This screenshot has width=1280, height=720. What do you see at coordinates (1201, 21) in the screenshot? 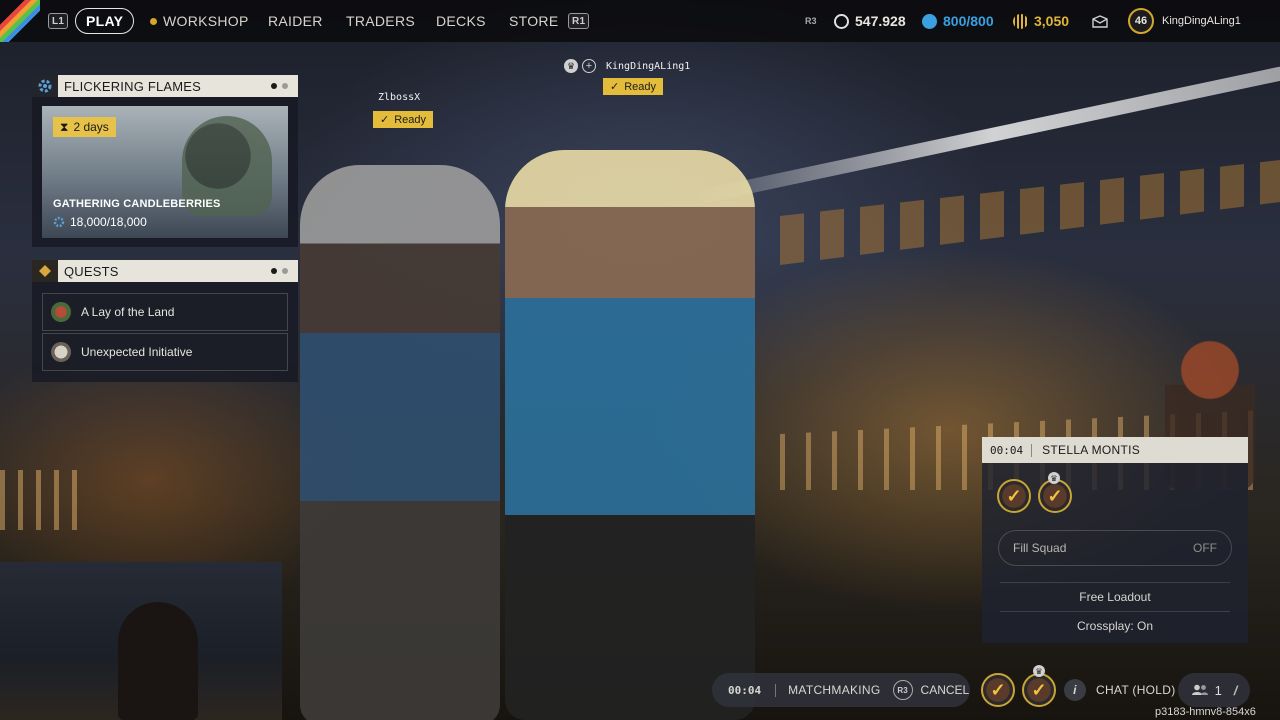
I see `player-name: KingDingALing1` at bounding box center [1201, 21].